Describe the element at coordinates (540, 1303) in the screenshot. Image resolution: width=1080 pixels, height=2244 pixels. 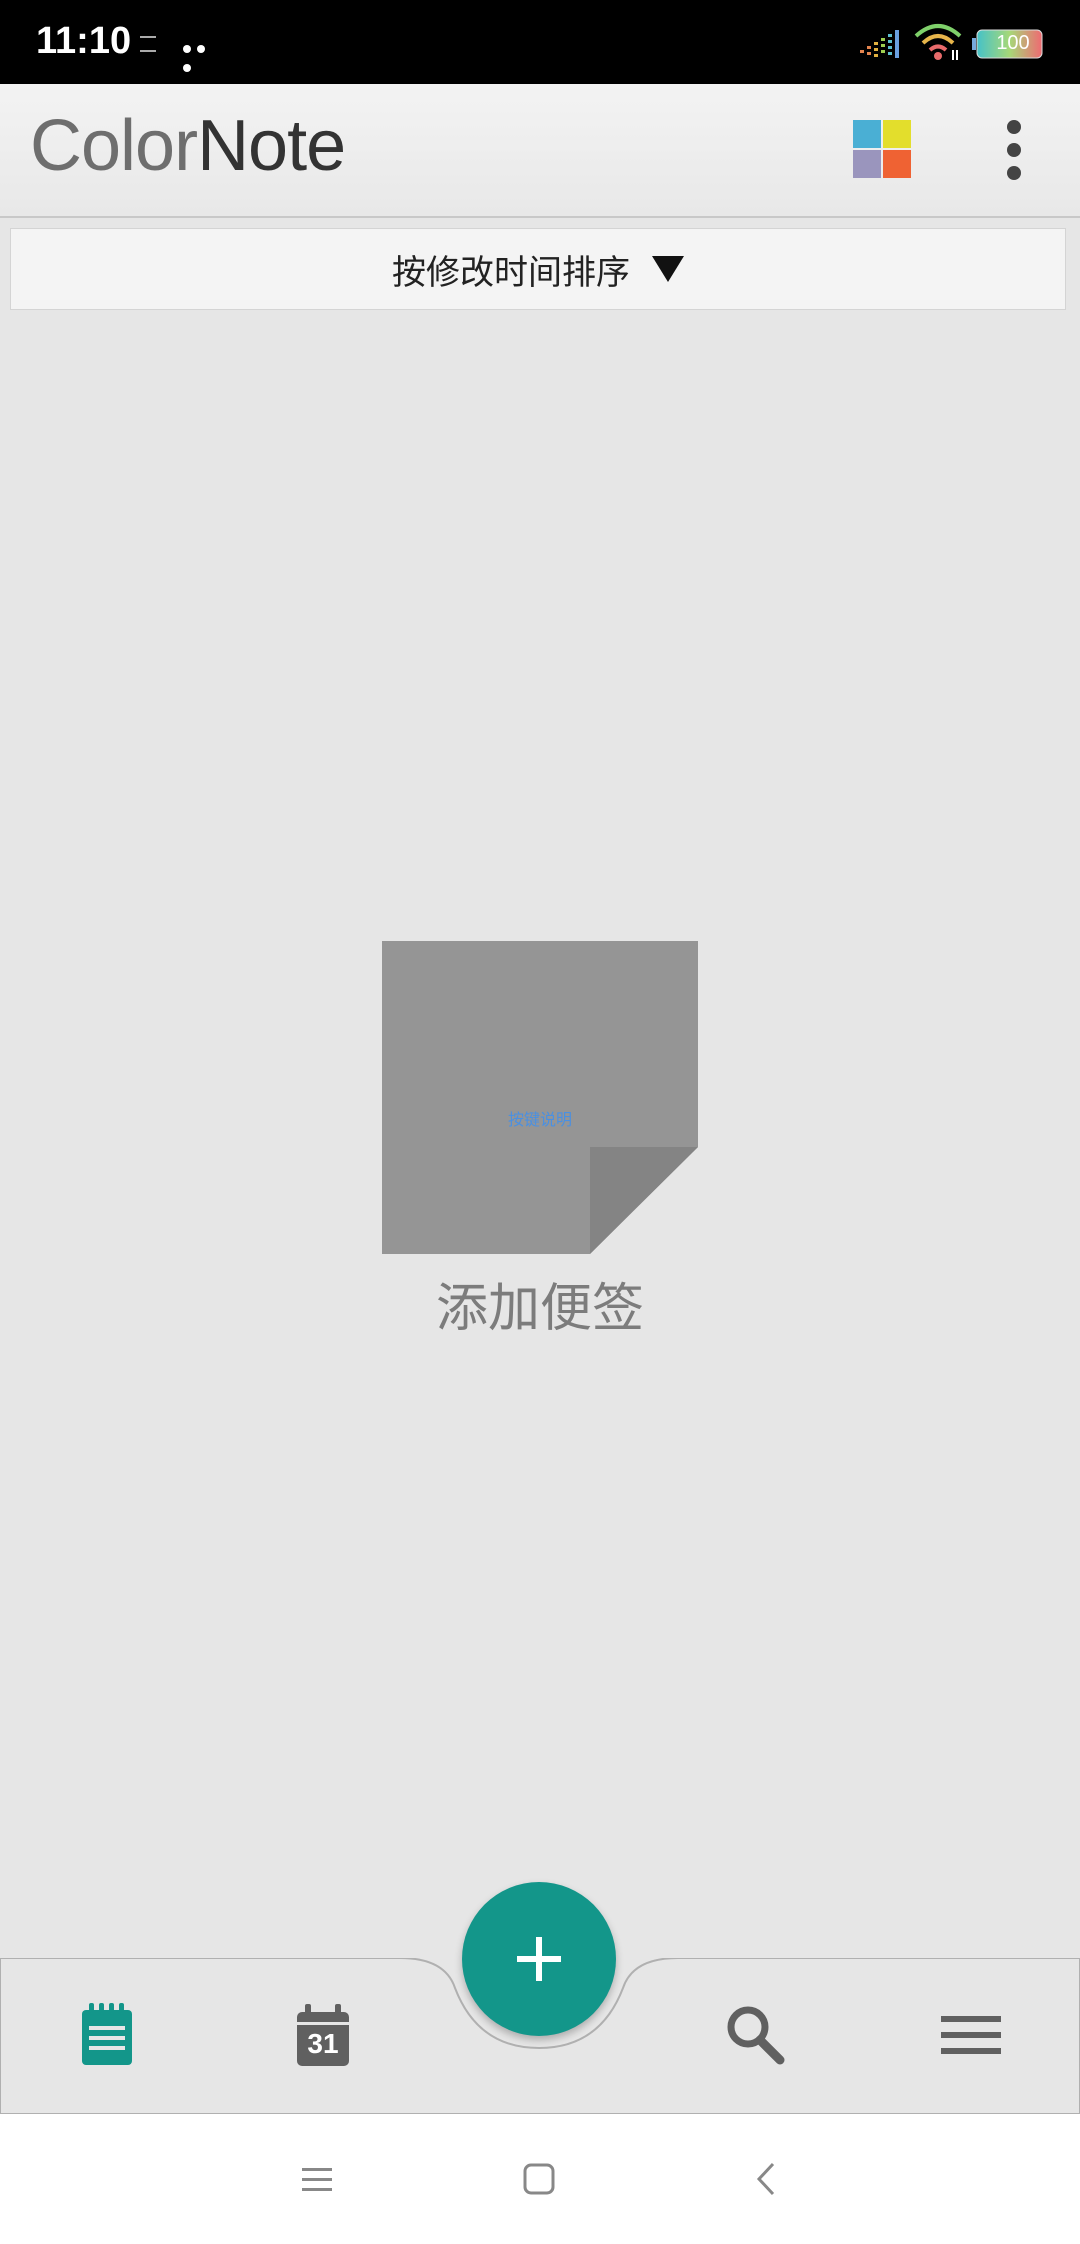
I see `add-note-label: 添加便签` at that location.